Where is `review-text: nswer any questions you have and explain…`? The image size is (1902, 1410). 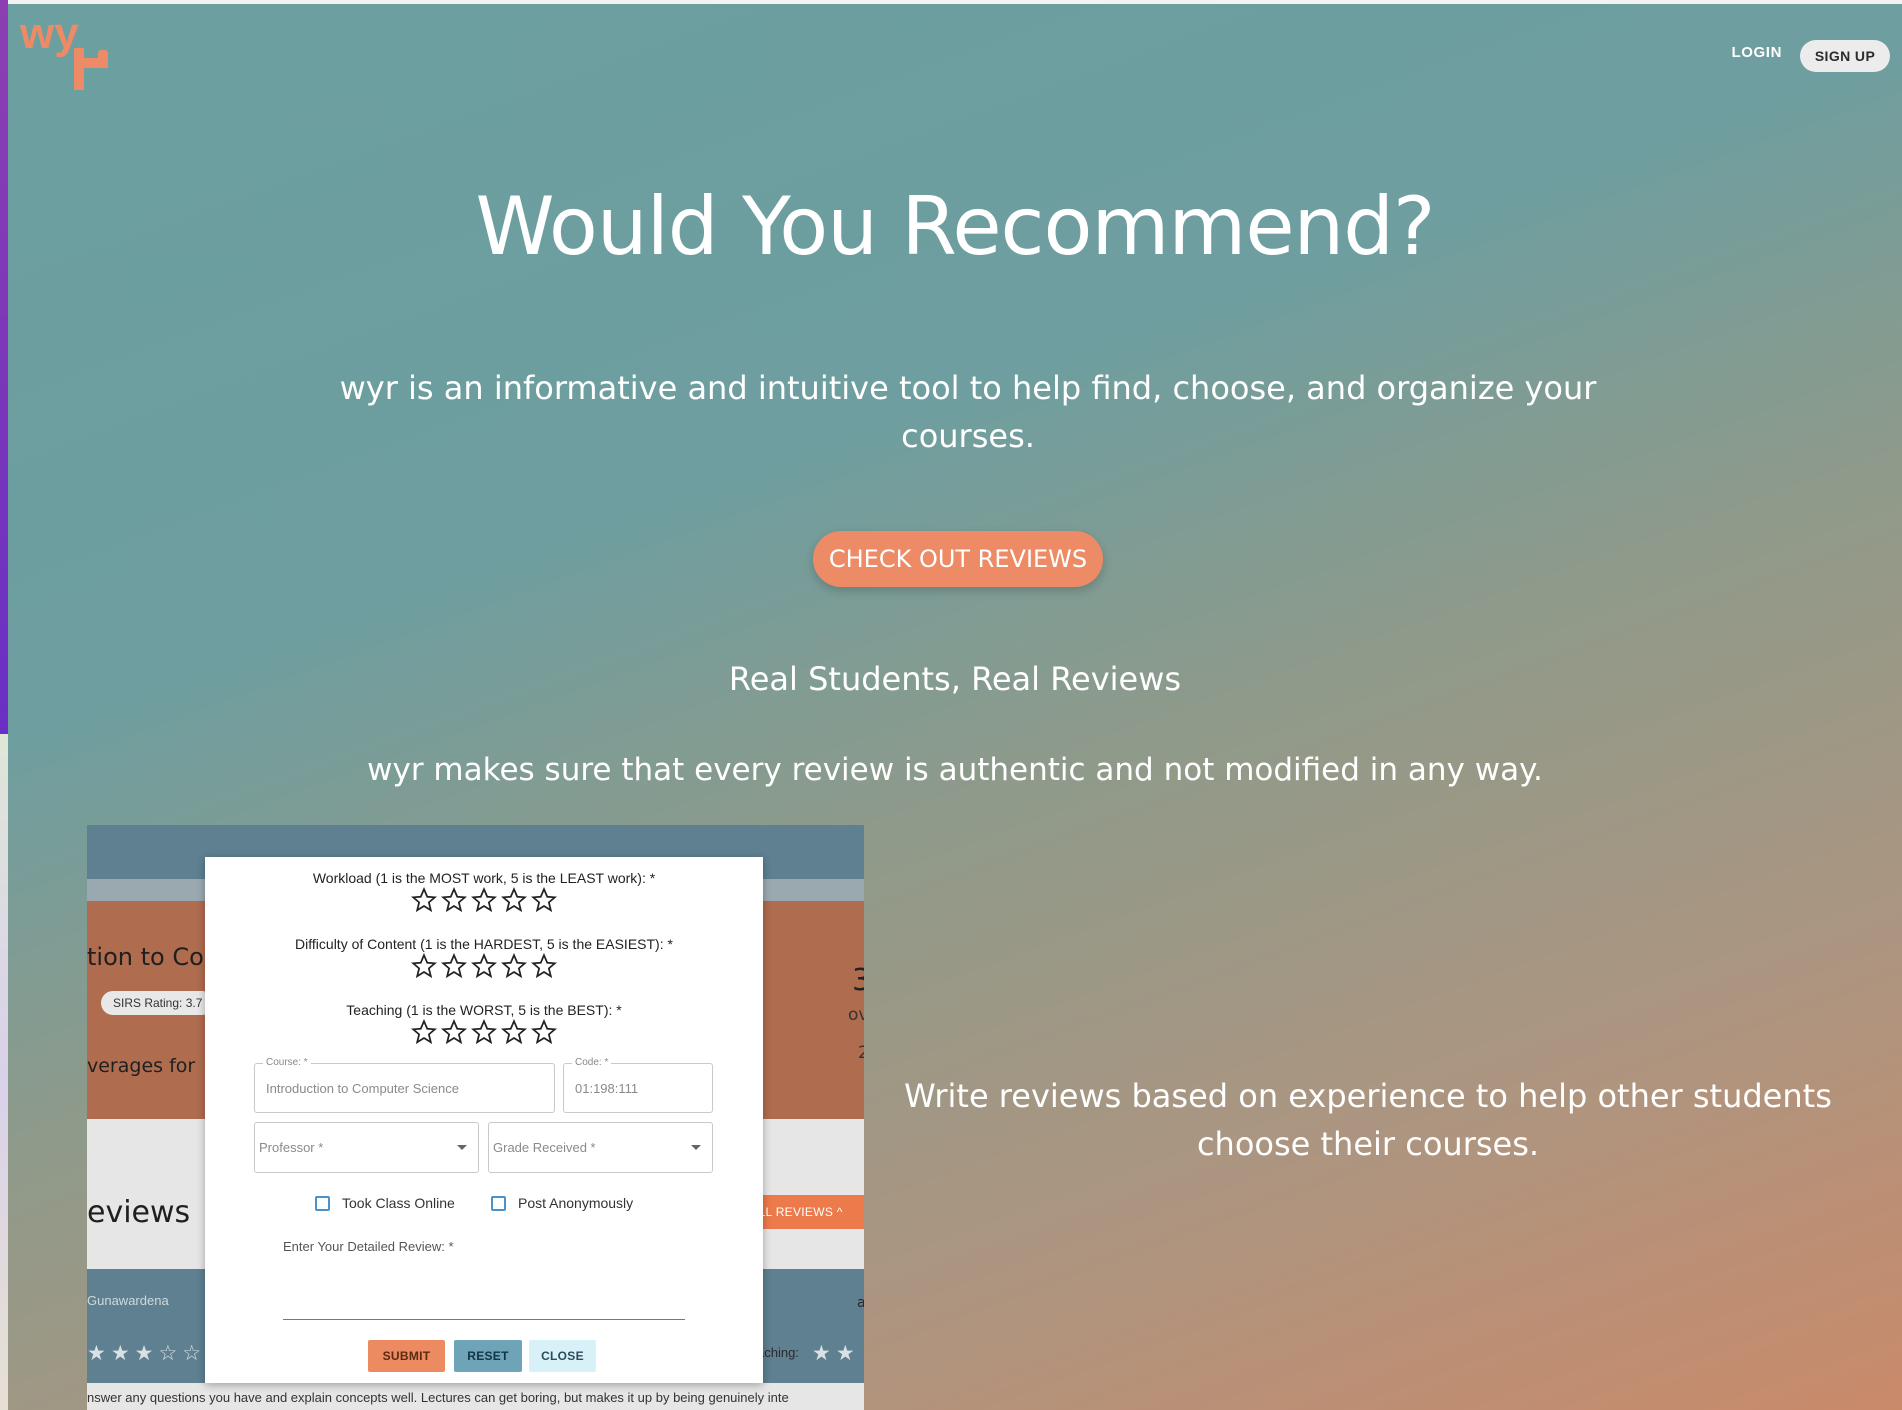
review-text: nswer any questions you have and explain… is located at coordinates (438, 1397).